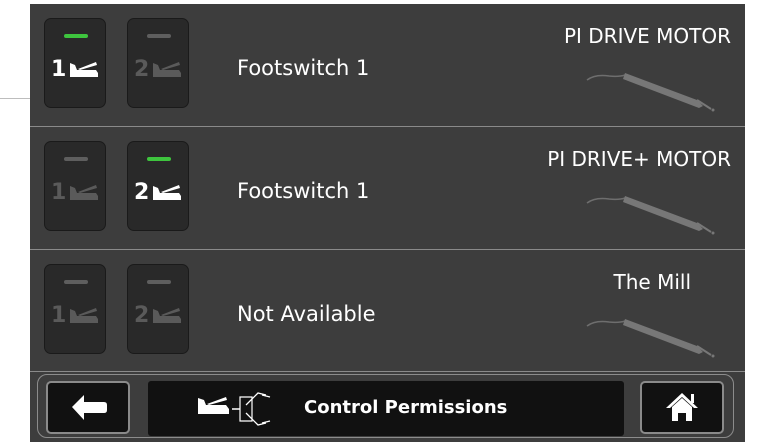 This screenshot has width=761, height=447. I want to click on back-button, so click(88, 407).